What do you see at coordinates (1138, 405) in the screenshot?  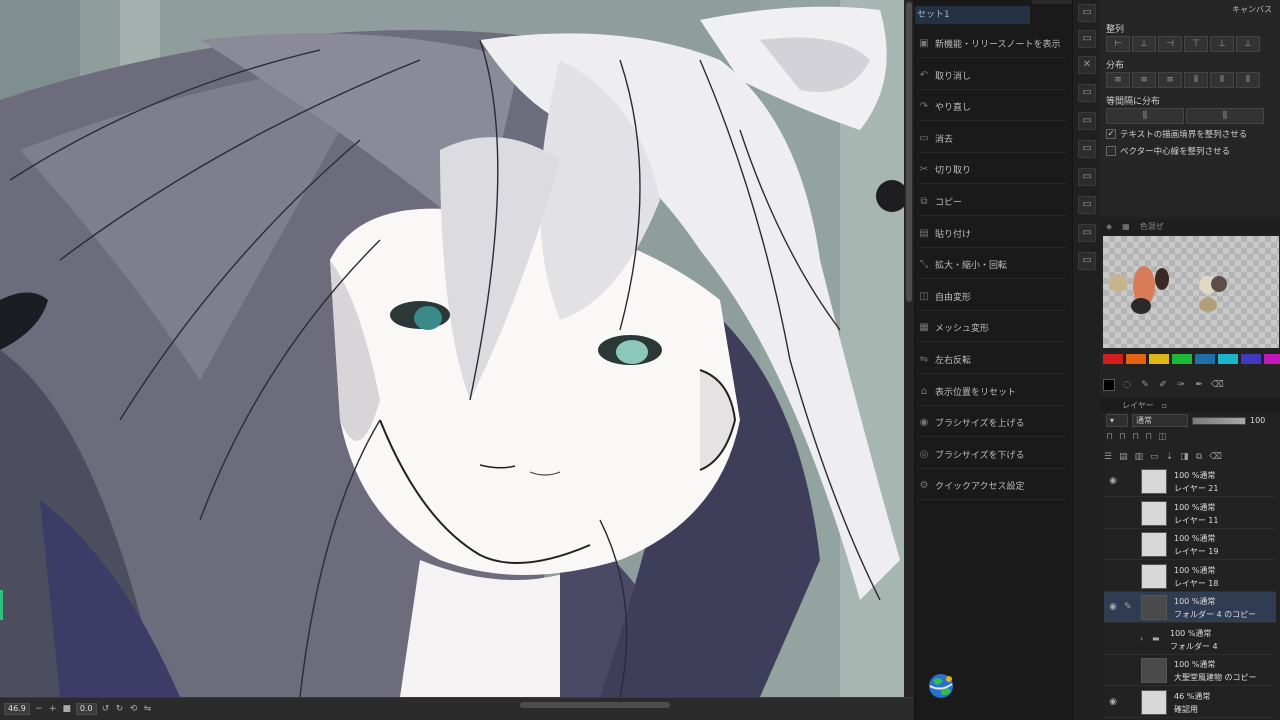 I see `layer-tab: レイヤー` at bounding box center [1138, 405].